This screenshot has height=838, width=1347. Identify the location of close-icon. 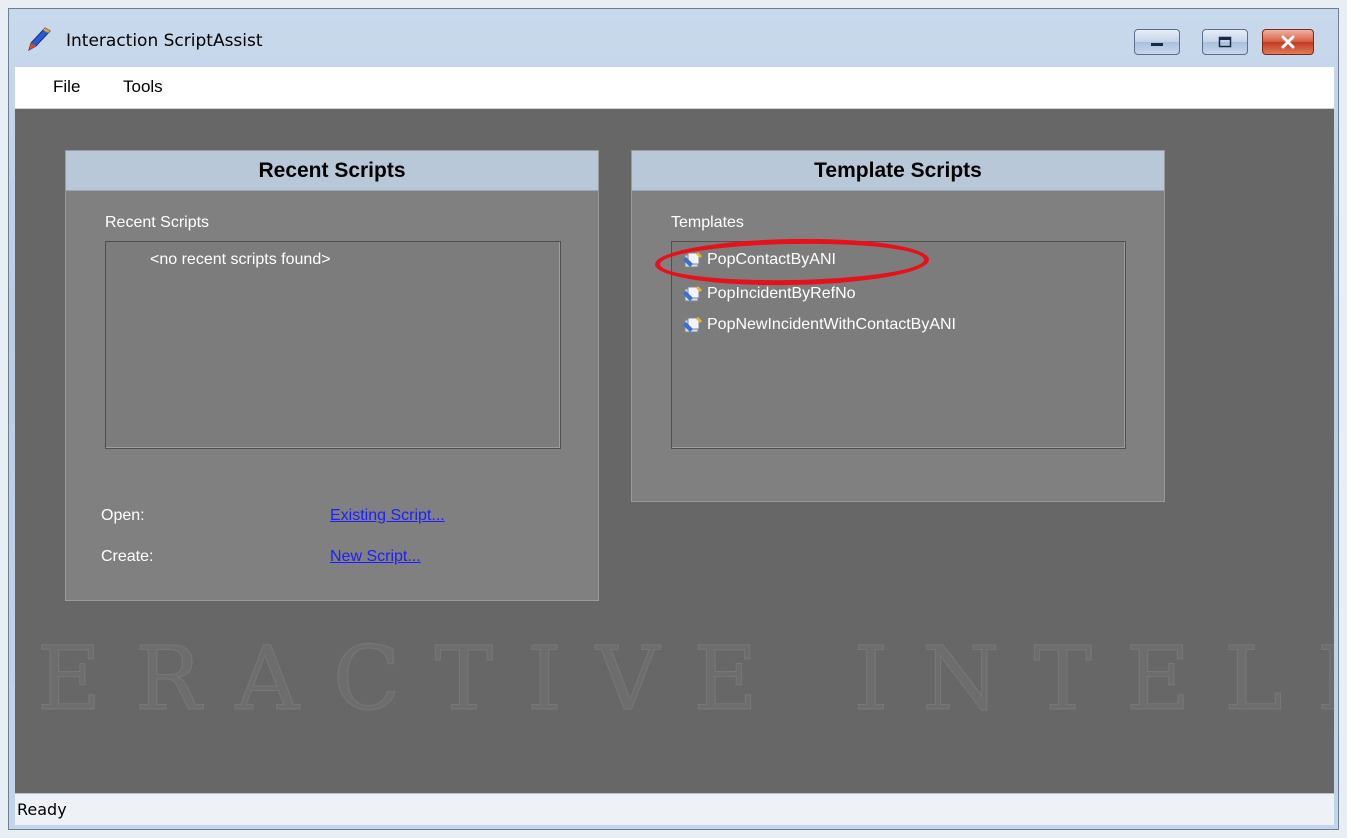
(1288, 42).